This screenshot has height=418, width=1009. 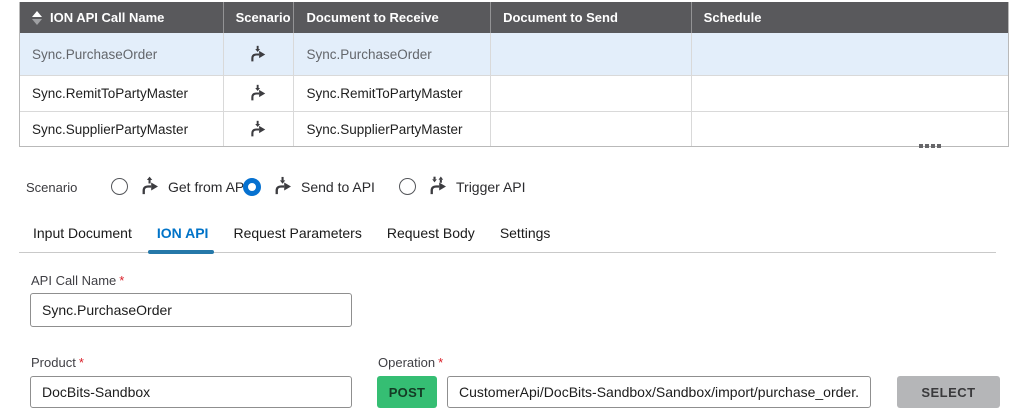 I want to click on radio-label: Get from API, so click(x=208, y=187).